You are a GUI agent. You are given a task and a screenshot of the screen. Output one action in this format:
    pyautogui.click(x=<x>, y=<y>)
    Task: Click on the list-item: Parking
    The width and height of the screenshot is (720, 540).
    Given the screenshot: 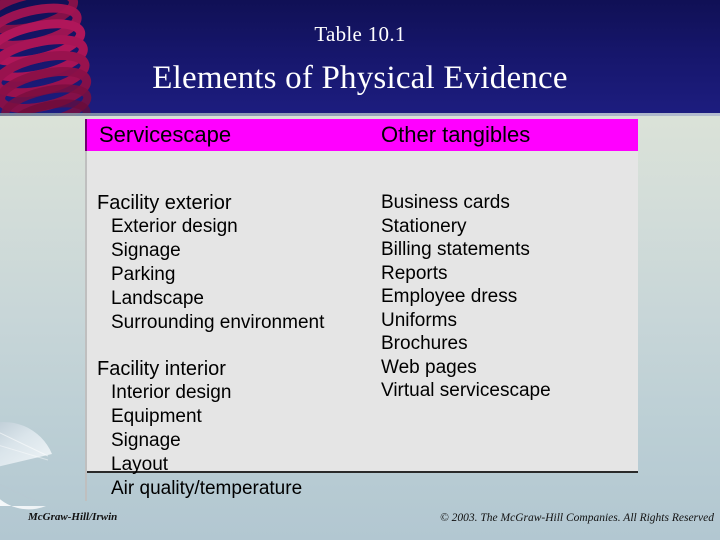 What is the action you would take?
    pyautogui.click(x=143, y=274)
    